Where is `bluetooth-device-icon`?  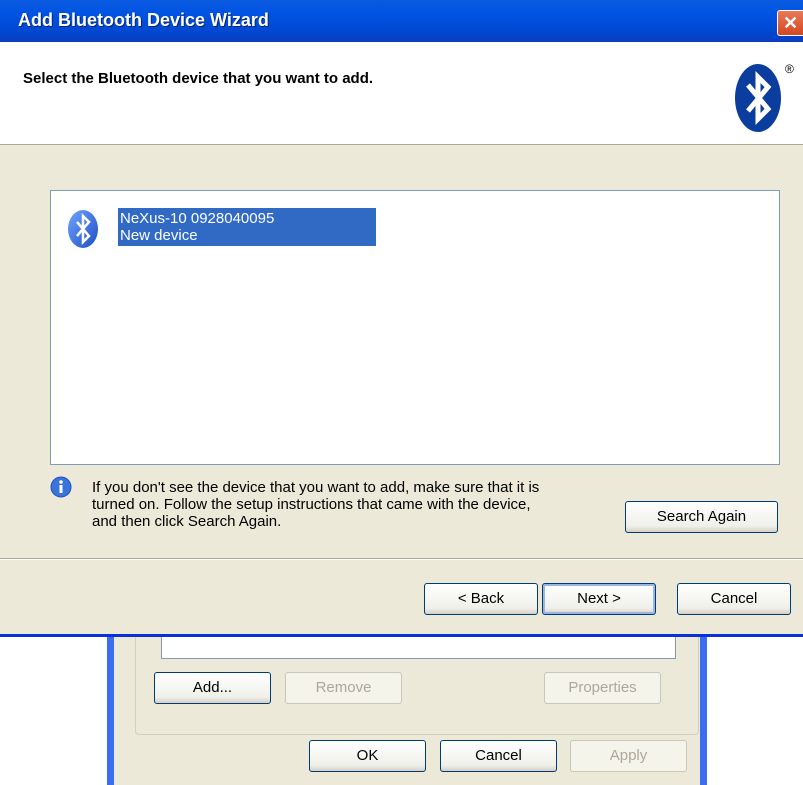
bluetooth-device-icon is located at coordinates (83, 229).